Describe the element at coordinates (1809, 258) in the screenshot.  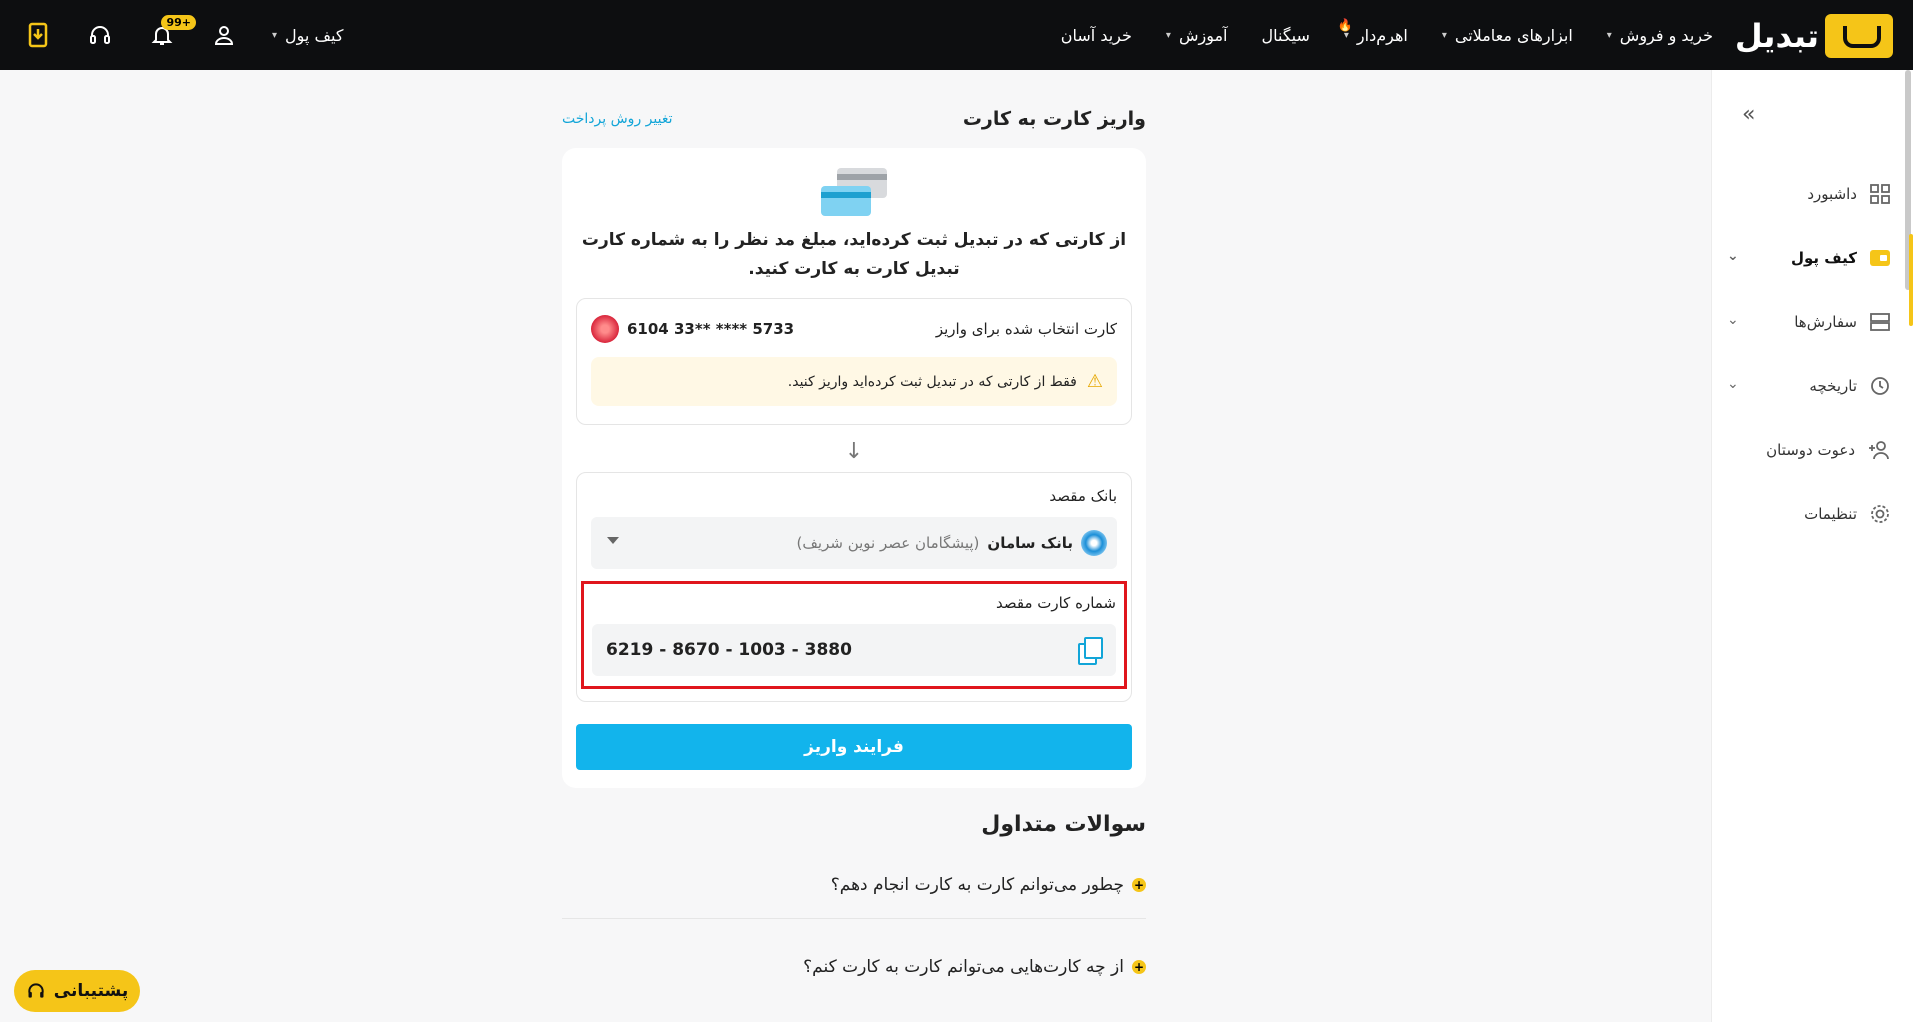
I see `sidebar-item-wallet: کیف پول ⌄` at that location.